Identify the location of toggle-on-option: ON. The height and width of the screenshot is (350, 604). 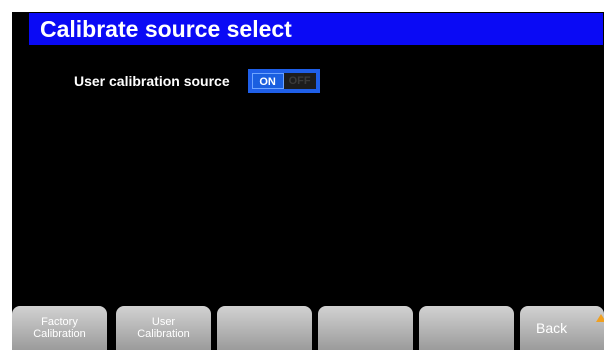
(267, 81).